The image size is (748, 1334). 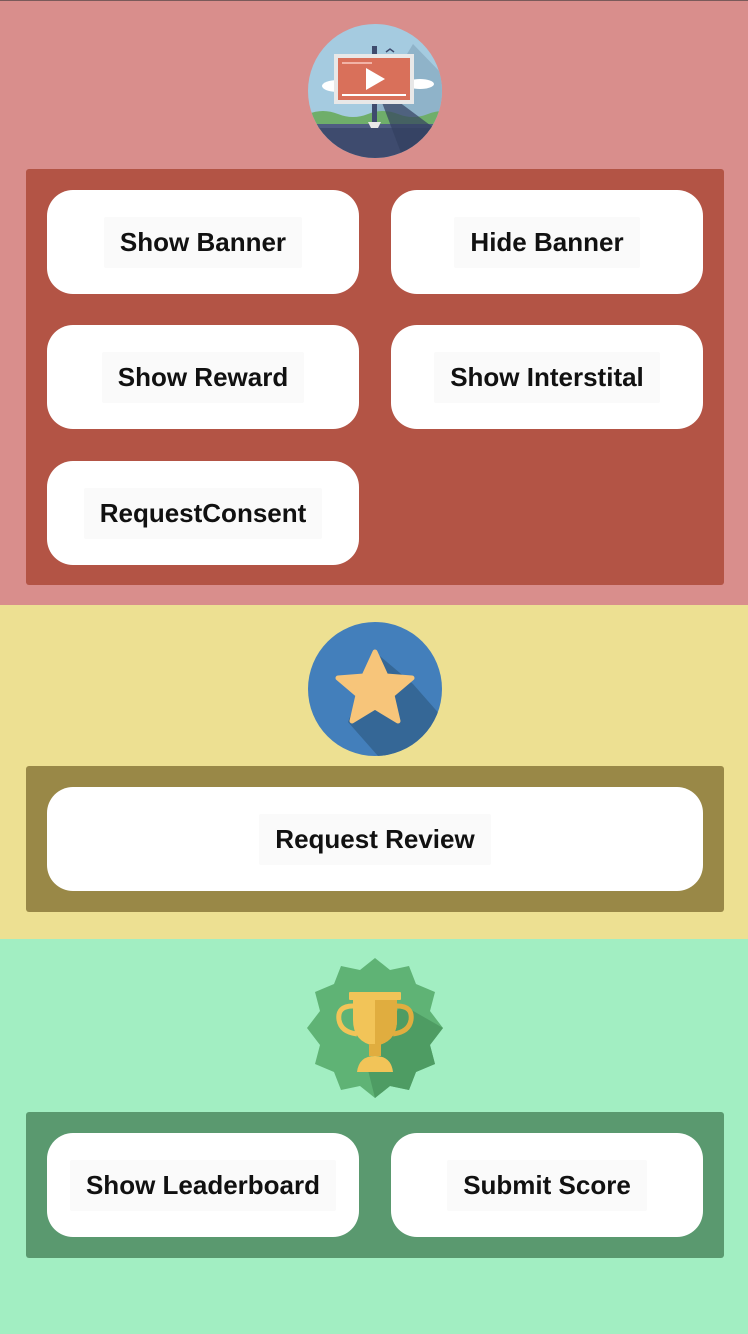 I want to click on show-interstitial-button: Show Interstital, so click(x=547, y=377).